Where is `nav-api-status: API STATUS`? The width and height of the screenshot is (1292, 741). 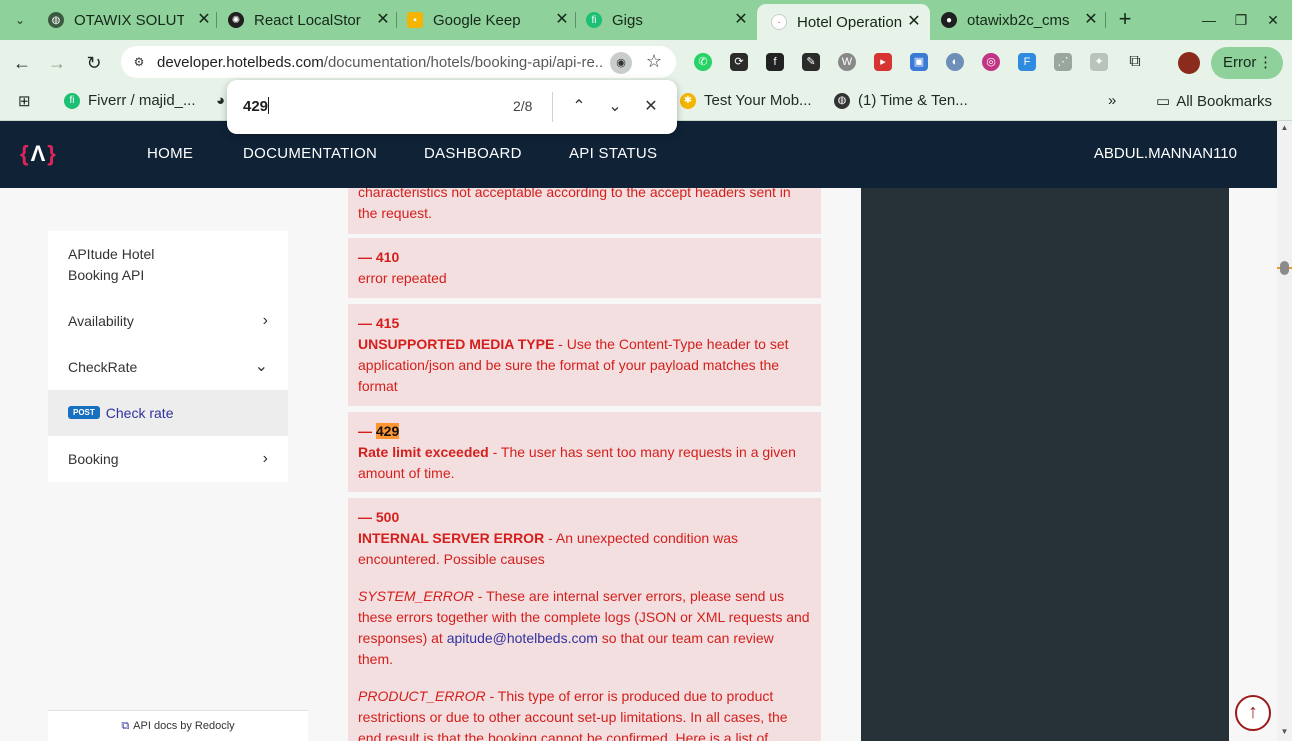
nav-api-status: API STATUS is located at coordinates (613, 153).